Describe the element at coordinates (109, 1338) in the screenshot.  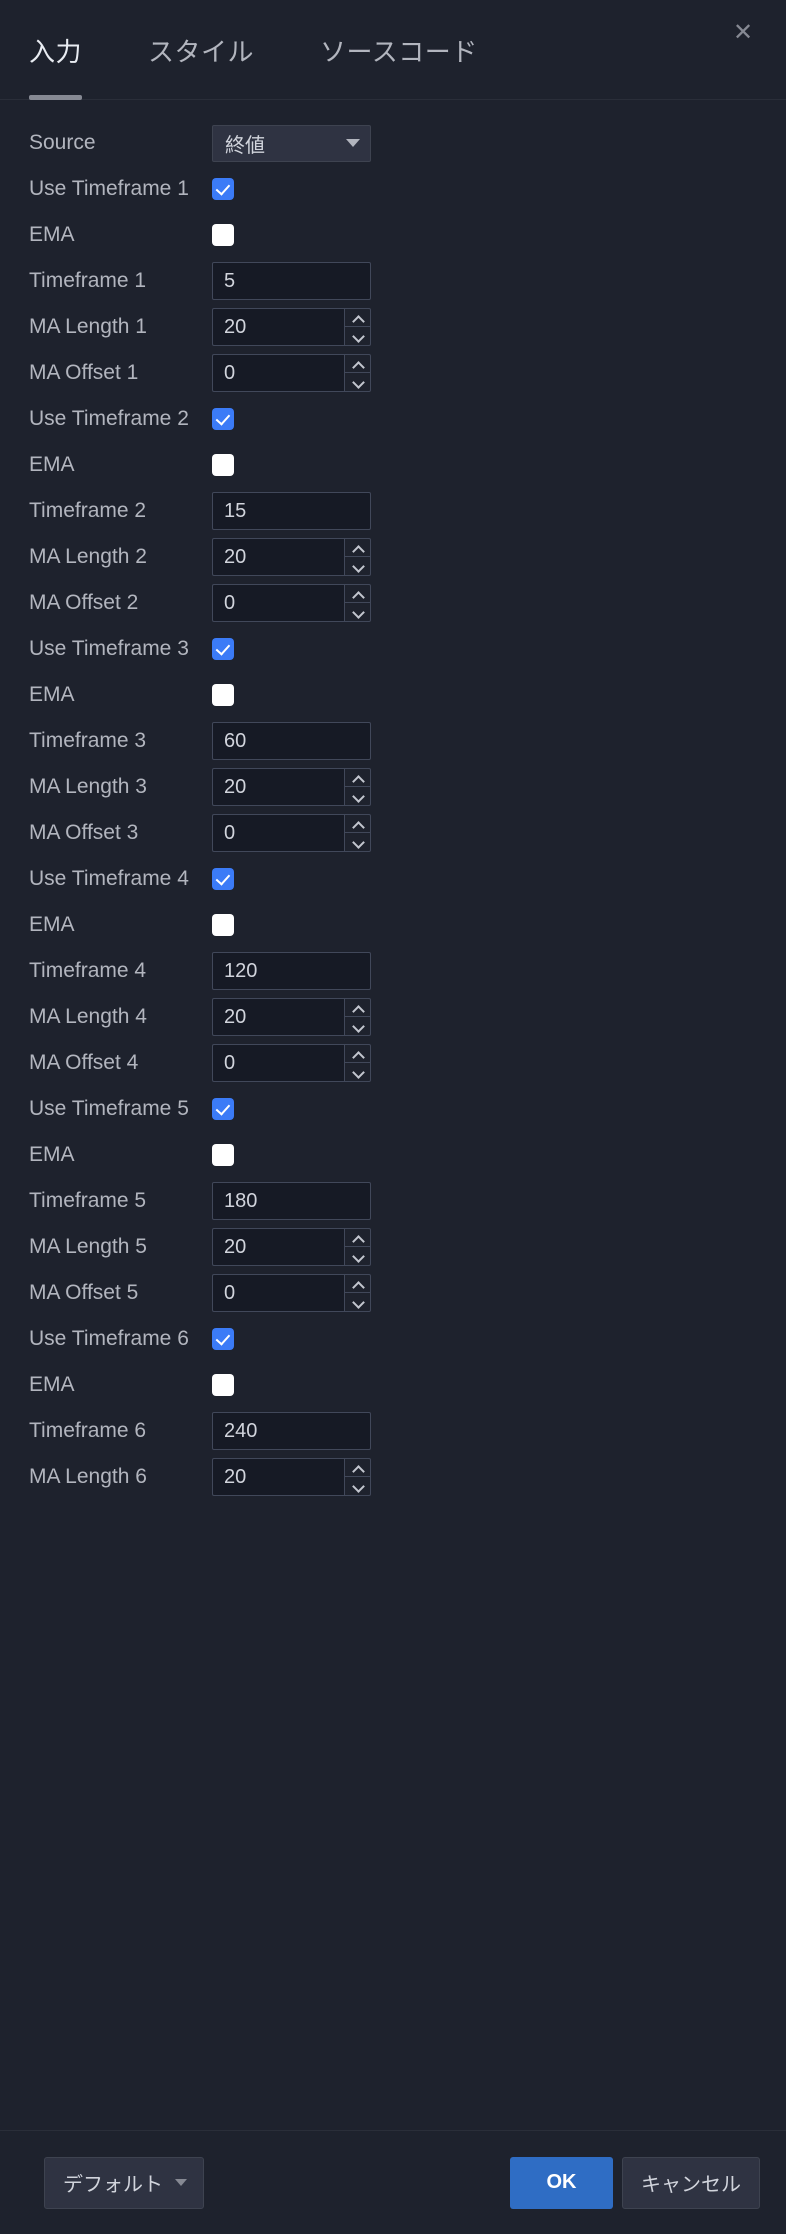
I see `row-label: Use Timeframe 6` at that location.